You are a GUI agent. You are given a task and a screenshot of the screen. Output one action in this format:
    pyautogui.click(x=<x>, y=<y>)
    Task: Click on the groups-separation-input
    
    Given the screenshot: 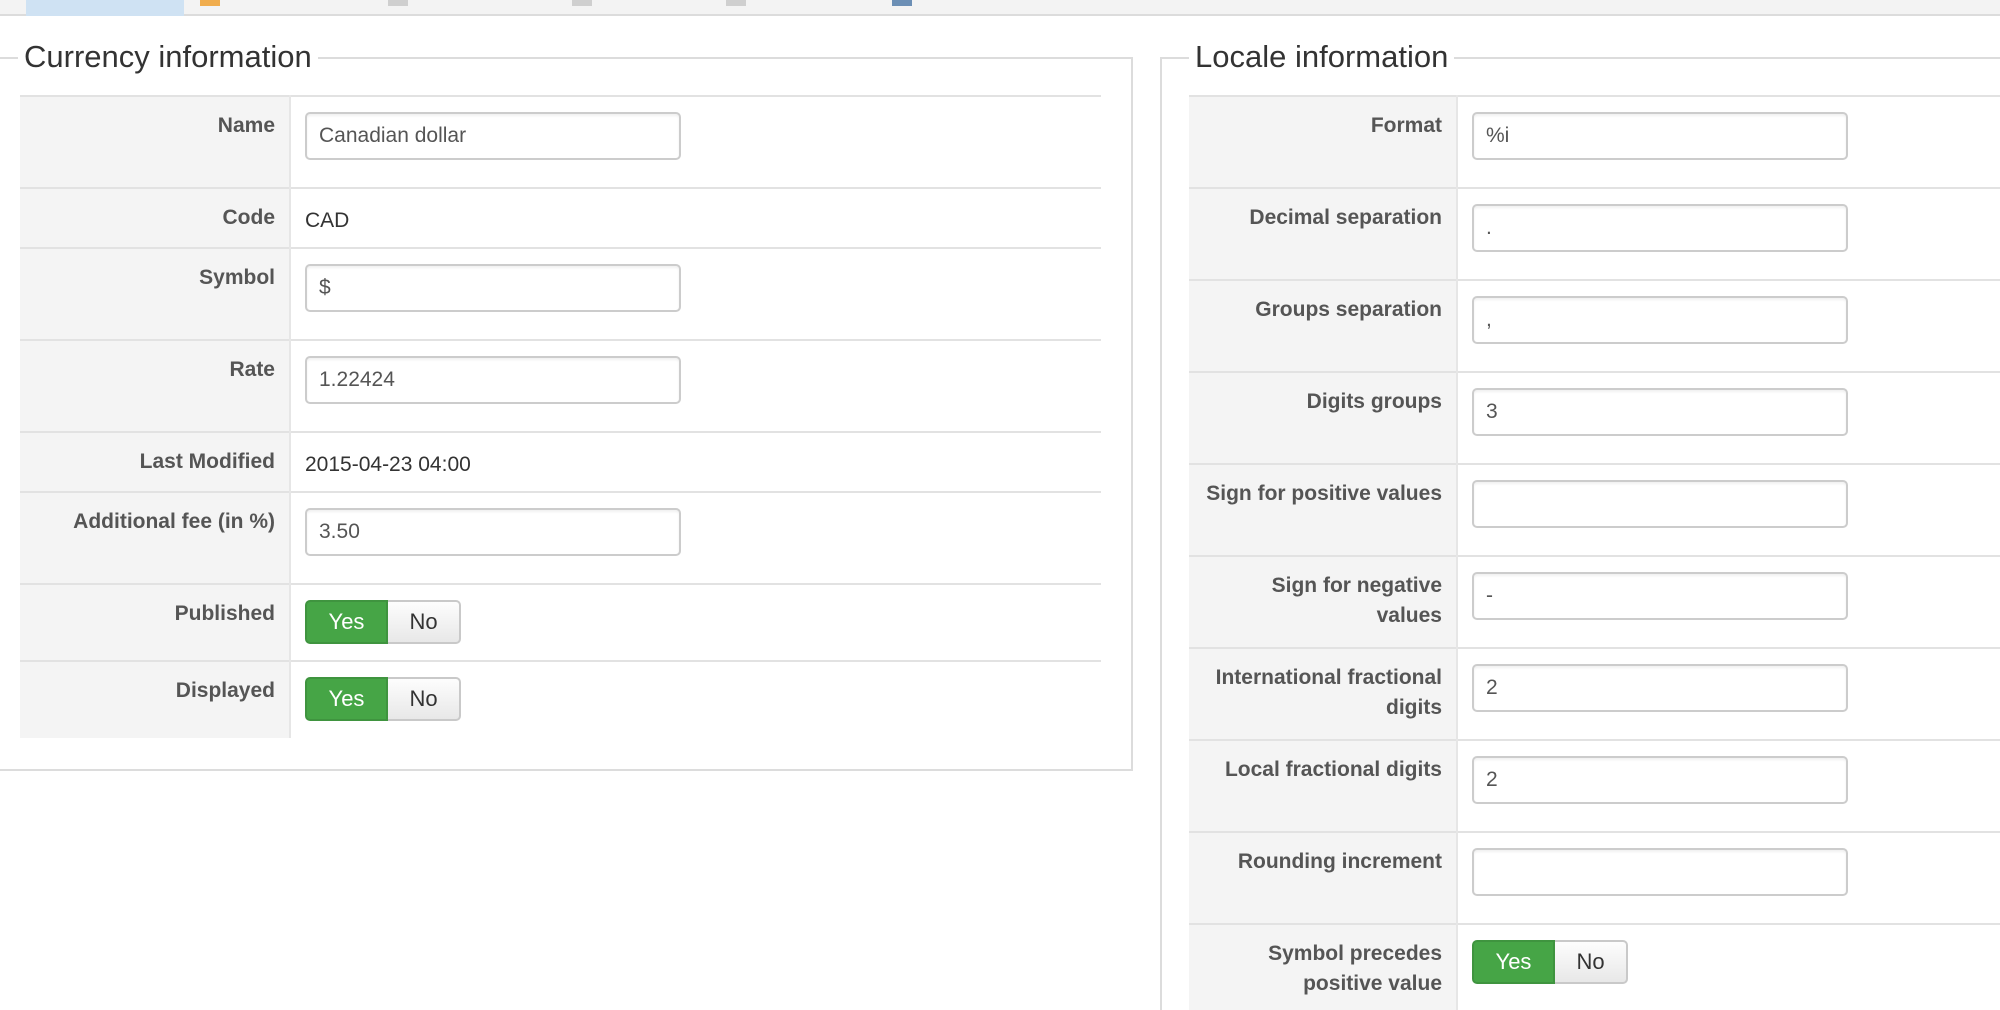 What is the action you would take?
    pyautogui.click(x=1660, y=320)
    